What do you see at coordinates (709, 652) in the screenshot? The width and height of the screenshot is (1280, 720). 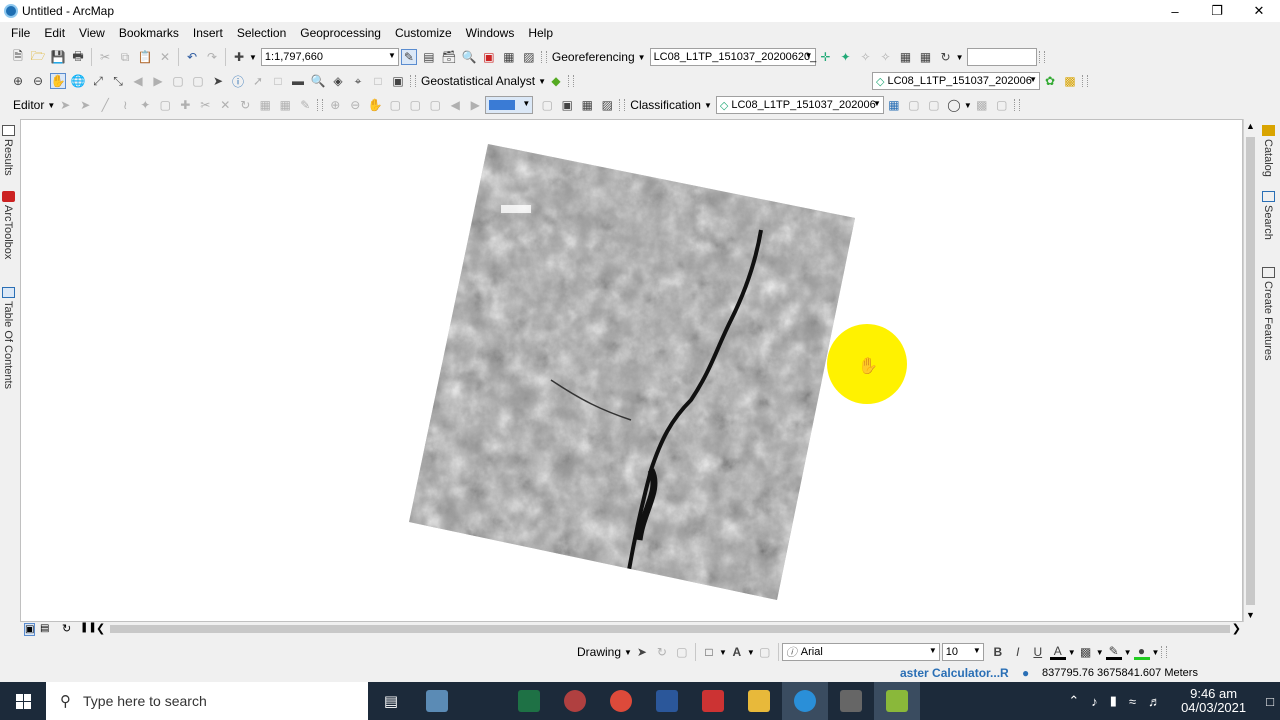 I see `rectangle-icon: □` at bounding box center [709, 652].